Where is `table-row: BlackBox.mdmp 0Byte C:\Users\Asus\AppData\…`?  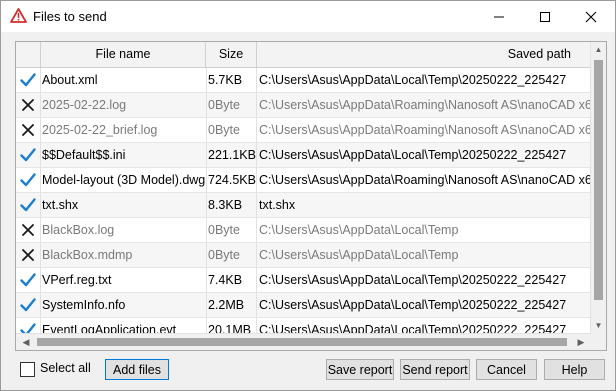
table-row: BlackBox.mdmp 0Byte C:\Users\Asus\AppData\… is located at coordinates (303, 255).